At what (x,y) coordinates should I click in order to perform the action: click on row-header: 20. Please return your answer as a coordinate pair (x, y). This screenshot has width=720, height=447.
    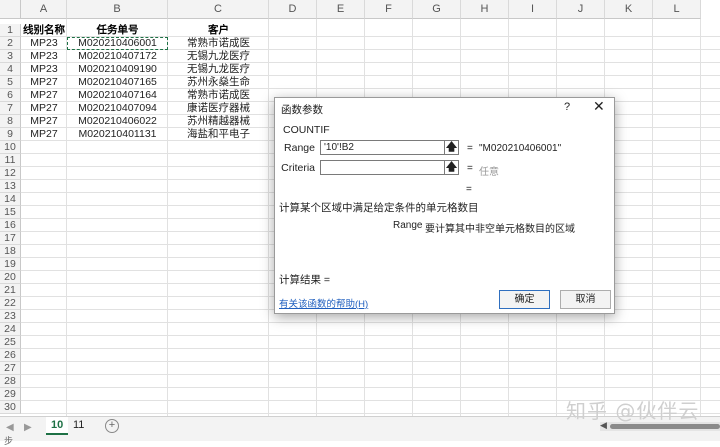
    Looking at the image, I should click on (10, 277).